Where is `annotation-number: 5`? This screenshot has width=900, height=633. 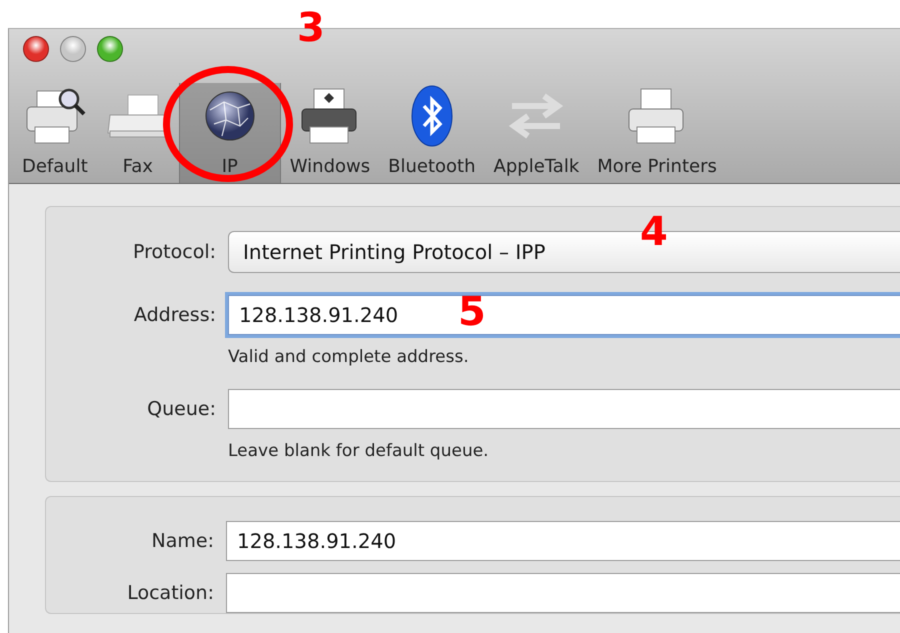
annotation-number: 5 is located at coordinates (472, 312).